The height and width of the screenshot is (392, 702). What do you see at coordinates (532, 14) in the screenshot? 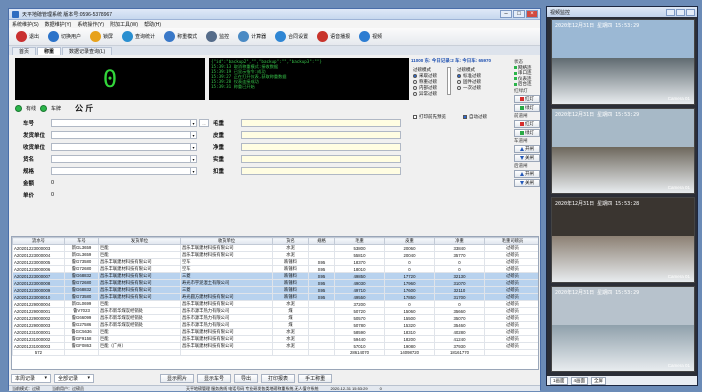
I see `close-button: ×` at bounding box center [532, 14].